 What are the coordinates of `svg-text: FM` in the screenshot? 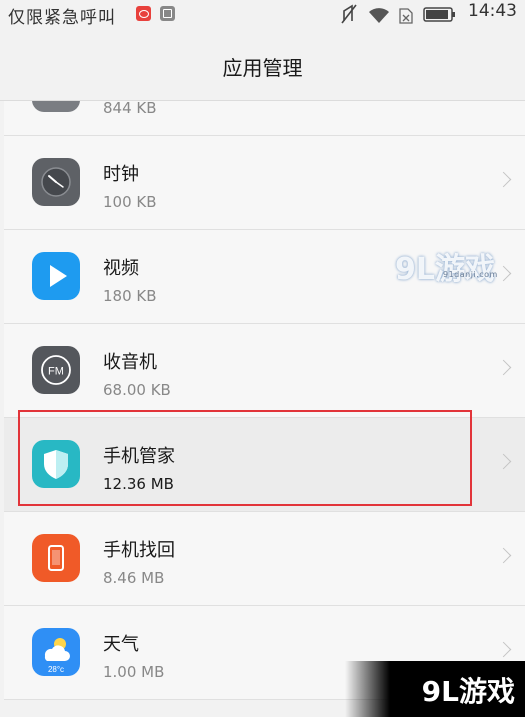 It's located at (56, 372).